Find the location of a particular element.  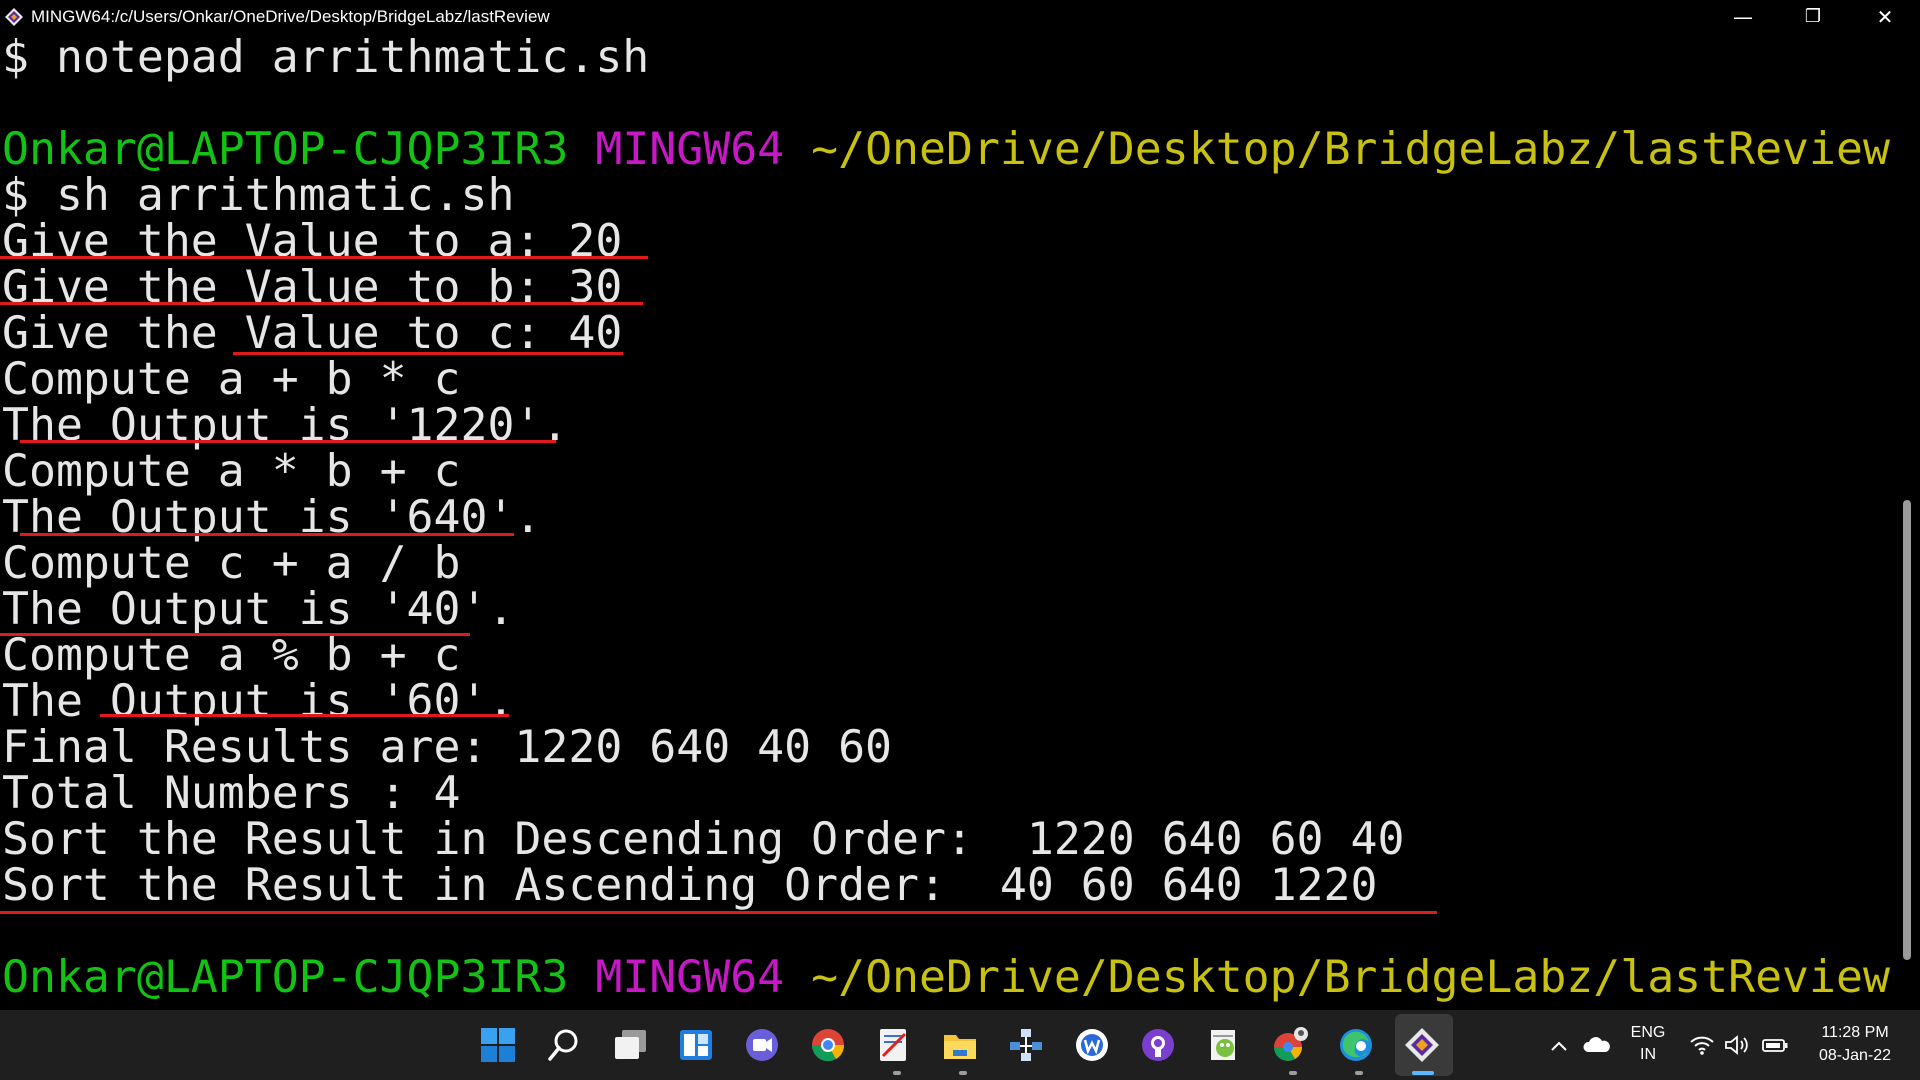

language-code: ENG is located at coordinates (1648, 1032).